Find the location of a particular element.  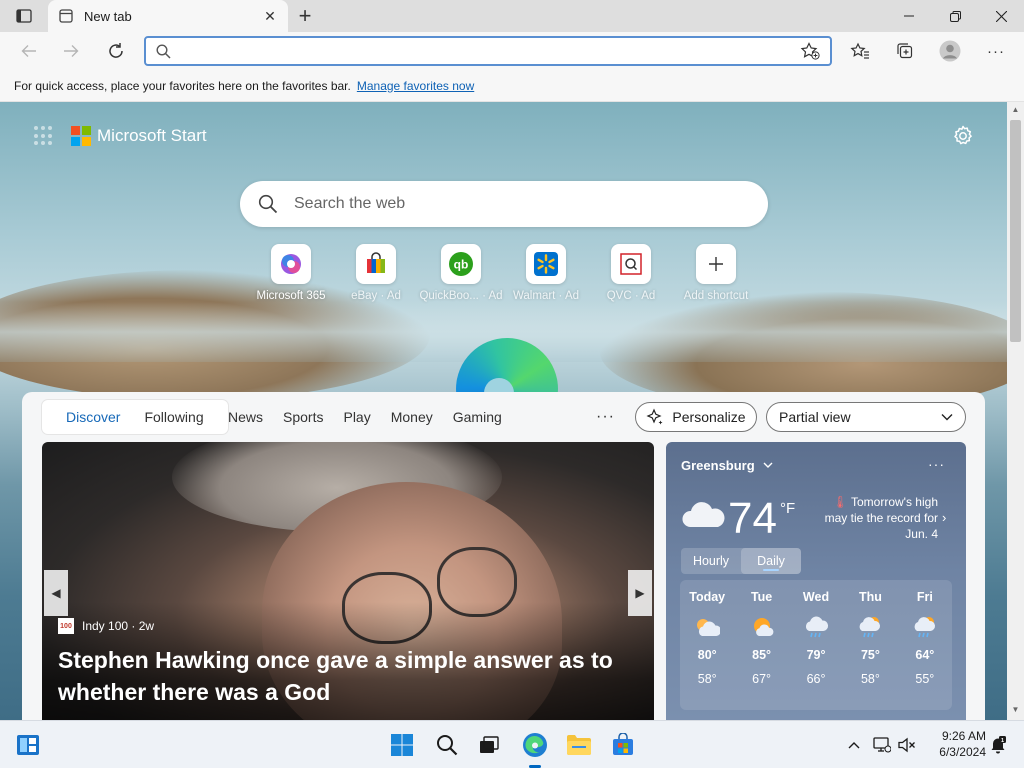

page-settings-button is located at coordinates (963, 136).